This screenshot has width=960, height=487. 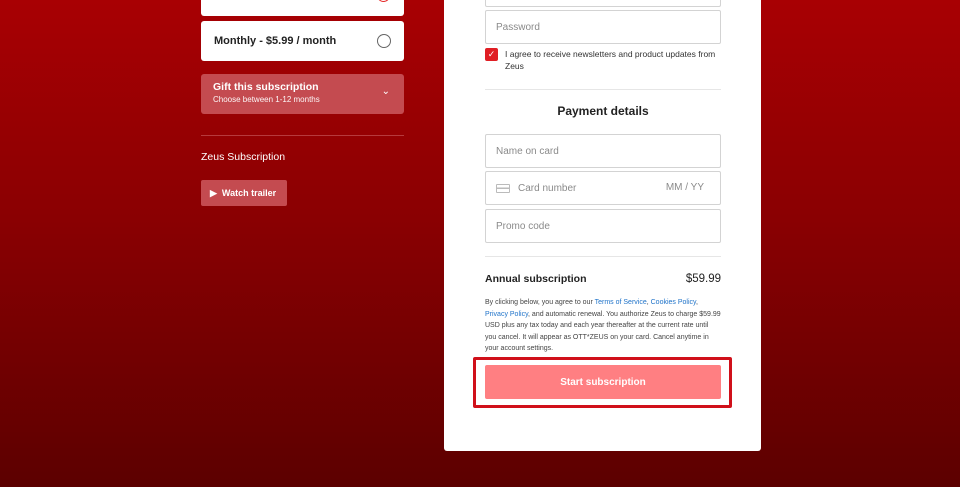 What do you see at coordinates (506, 314) in the screenshot?
I see `privacy-policy-link: Privacy Policy` at bounding box center [506, 314].